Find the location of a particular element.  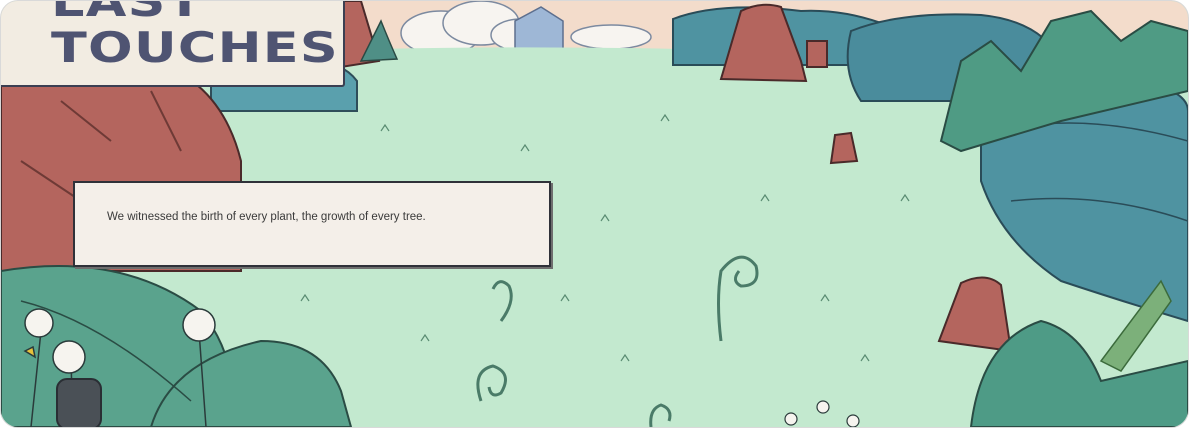

game-title-card: LAST TOUCHES is located at coordinates (173, 44).